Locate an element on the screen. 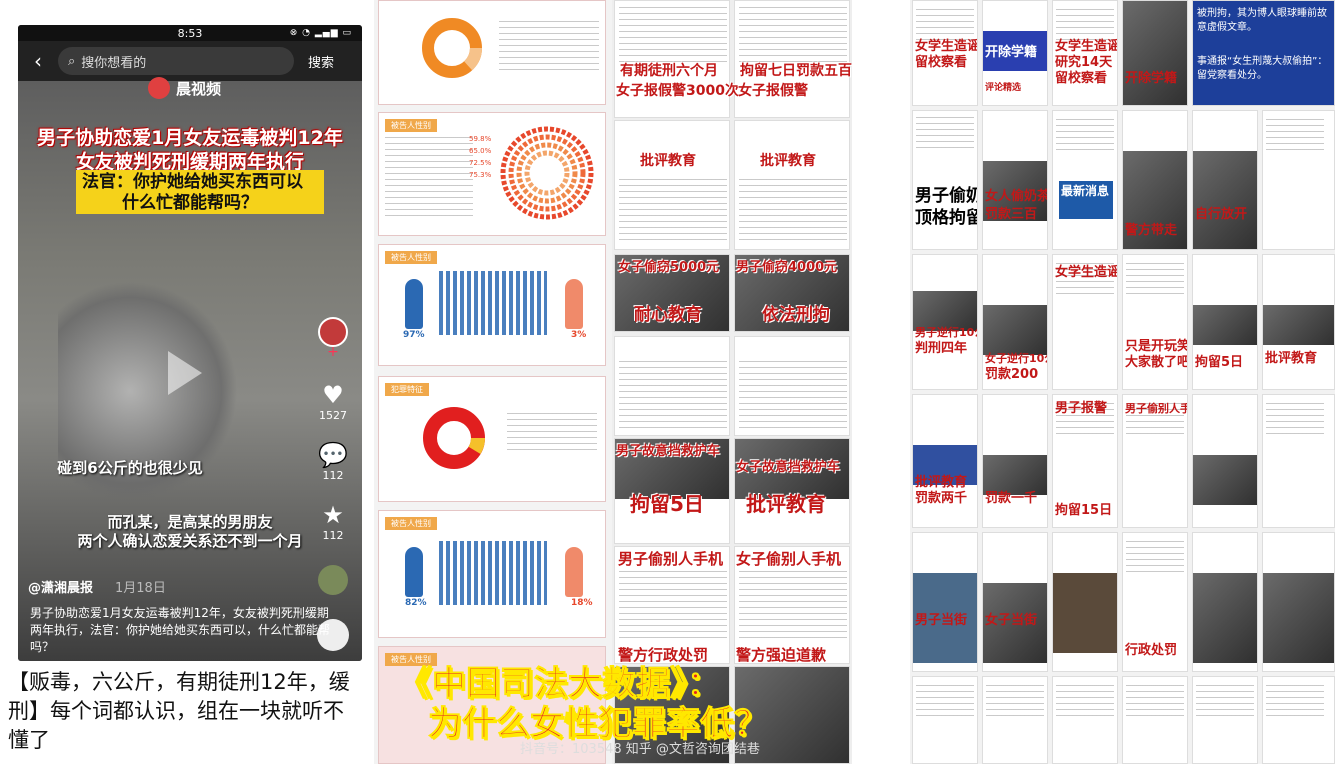  author-avatar: + is located at coordinates (333, 338).